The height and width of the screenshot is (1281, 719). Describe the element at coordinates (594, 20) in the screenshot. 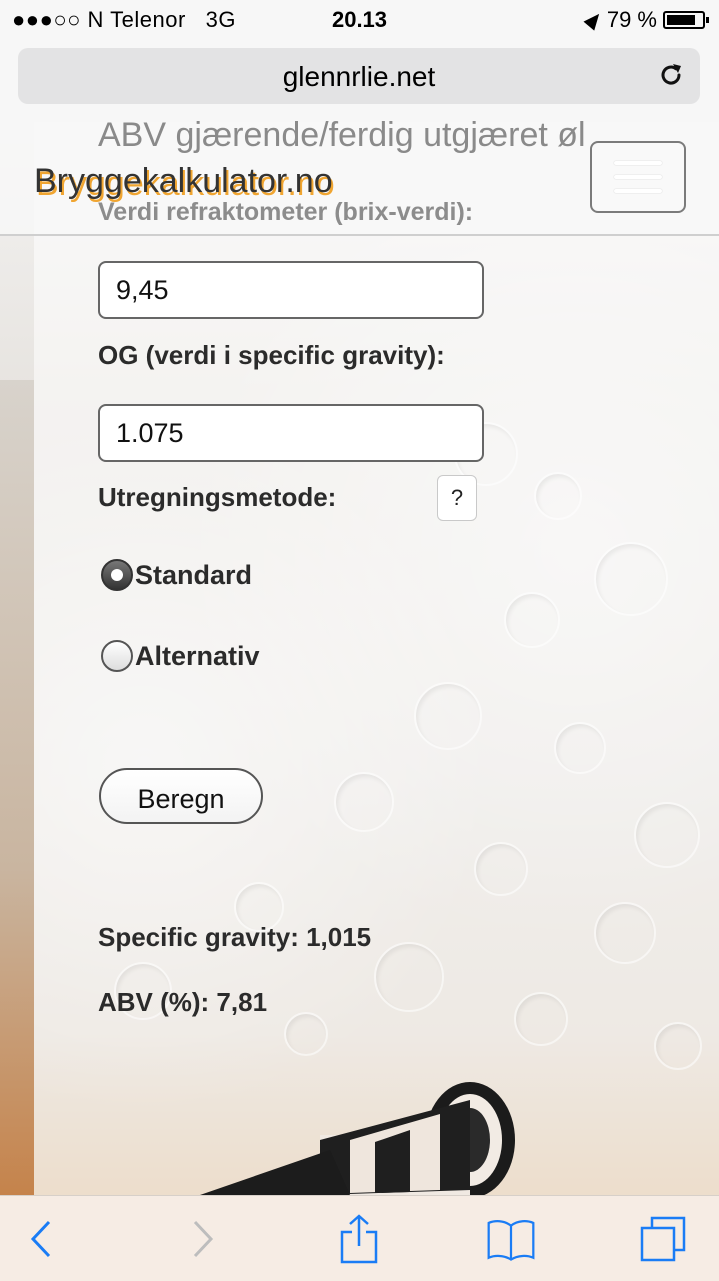

I see `location-arrow-icon` at that location.